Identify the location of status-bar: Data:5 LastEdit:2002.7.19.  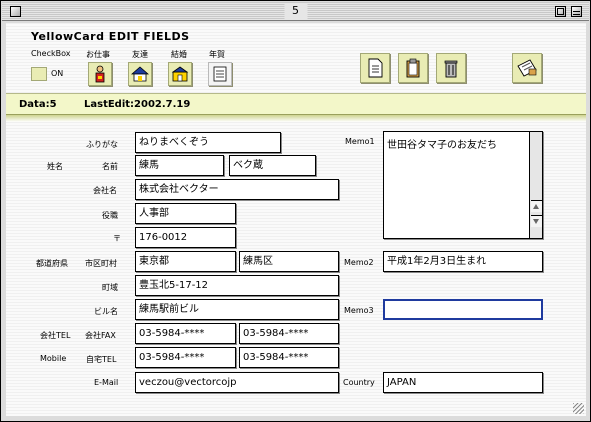
(296, 104).